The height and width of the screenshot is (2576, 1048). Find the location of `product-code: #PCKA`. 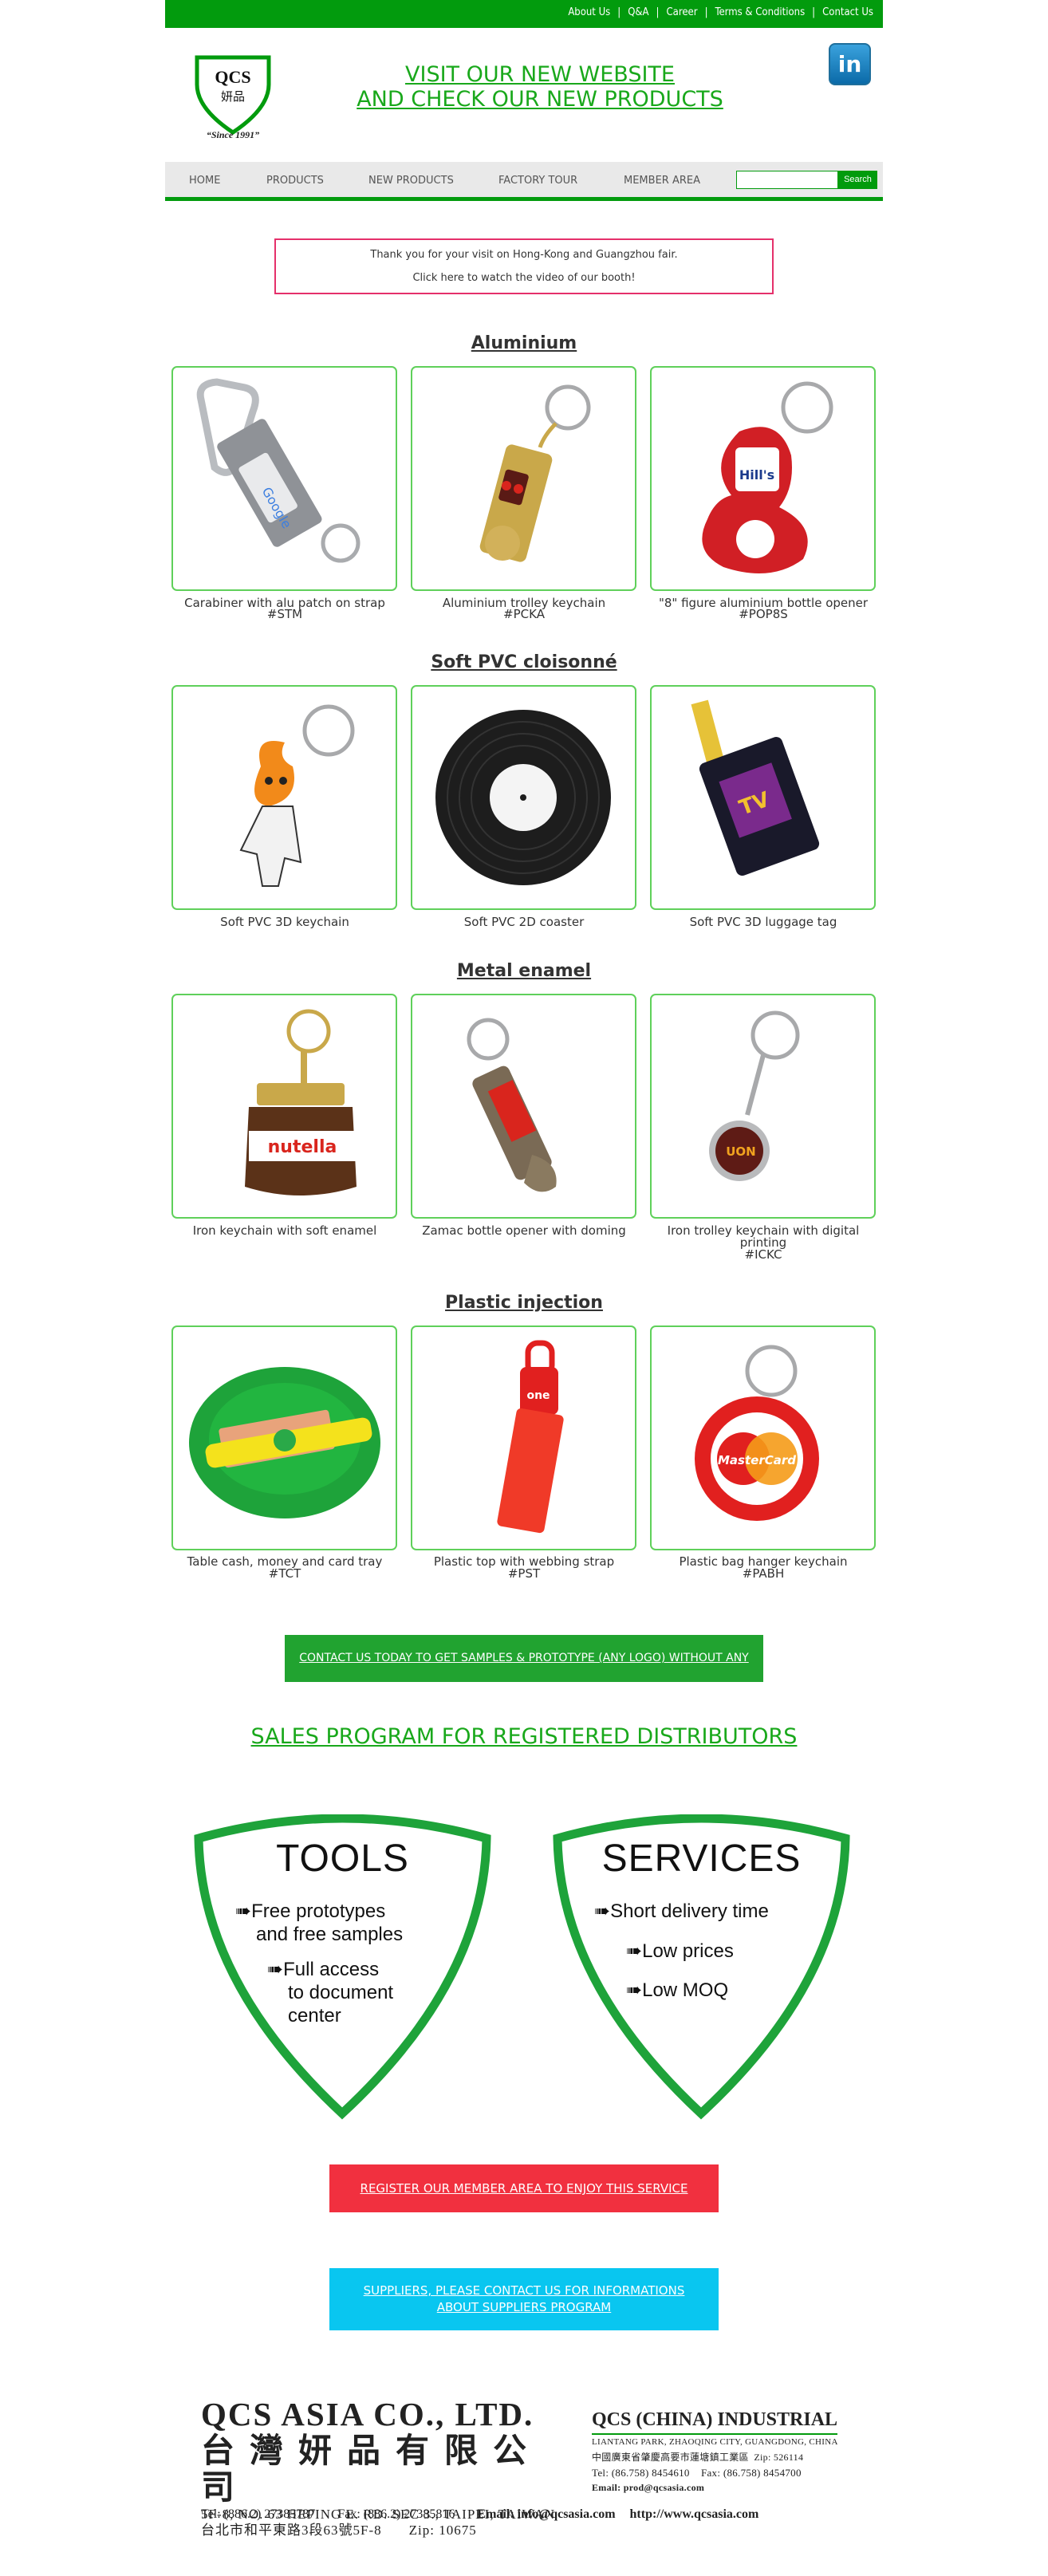

product-code: #PCKA is located at coordinates (524, 614).